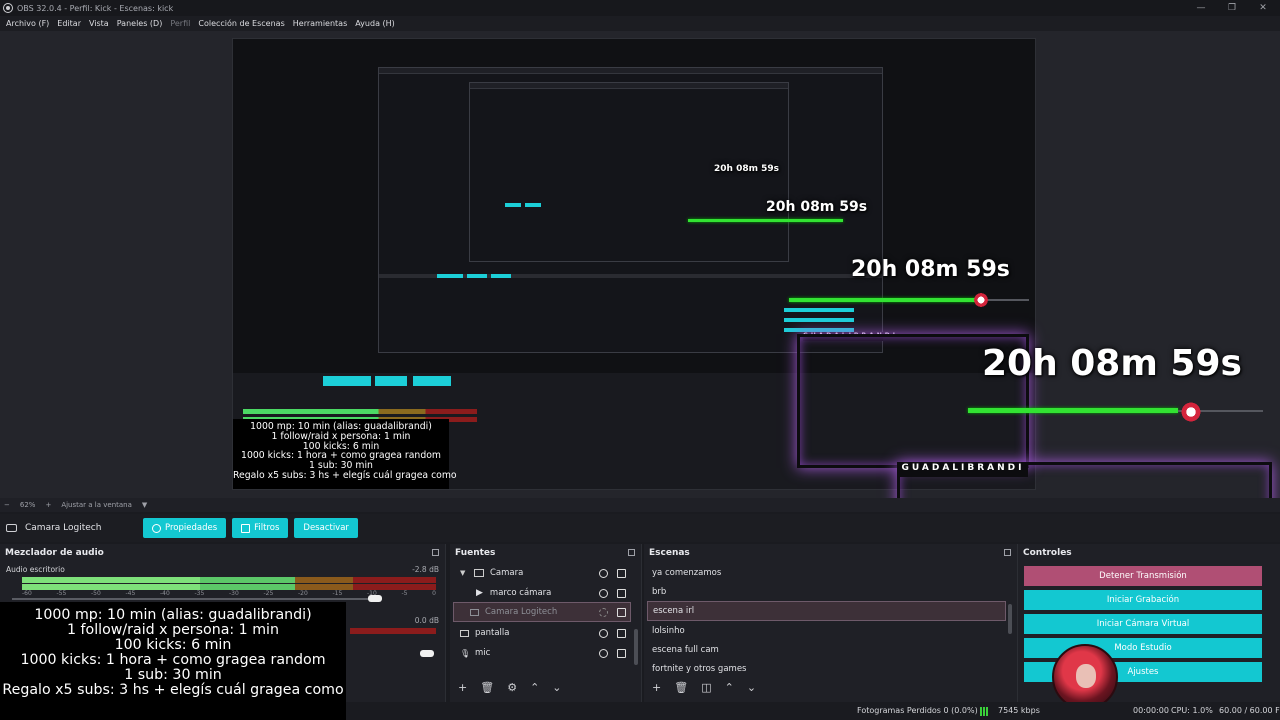 This screenshot has height=720, width=1280. What do you see at coordinates (1263, 8) in the screenshot?
I see `close-button: ✕` at bounding box center [1263, 8].